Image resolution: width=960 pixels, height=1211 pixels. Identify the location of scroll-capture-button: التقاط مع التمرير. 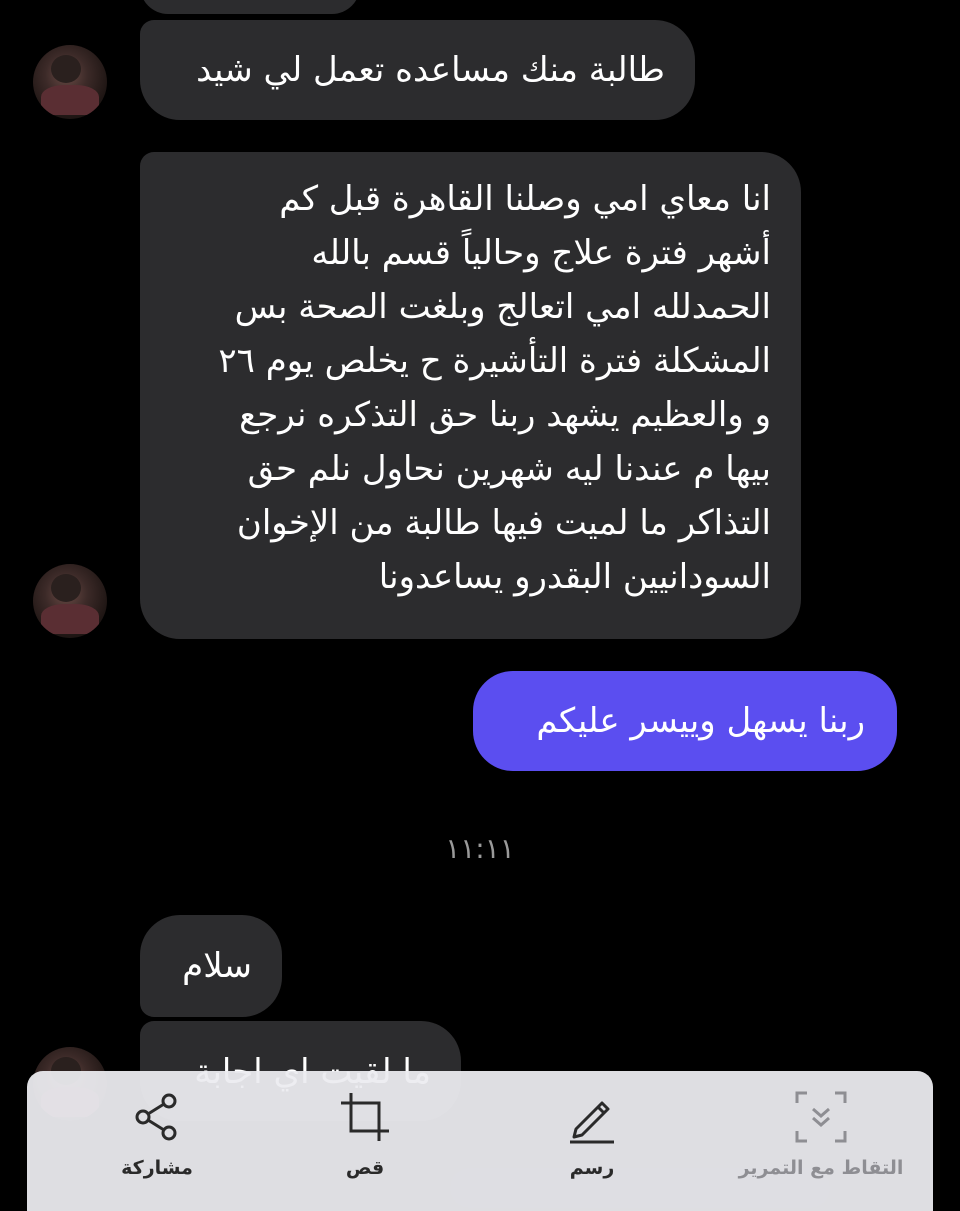
(821, 1135).